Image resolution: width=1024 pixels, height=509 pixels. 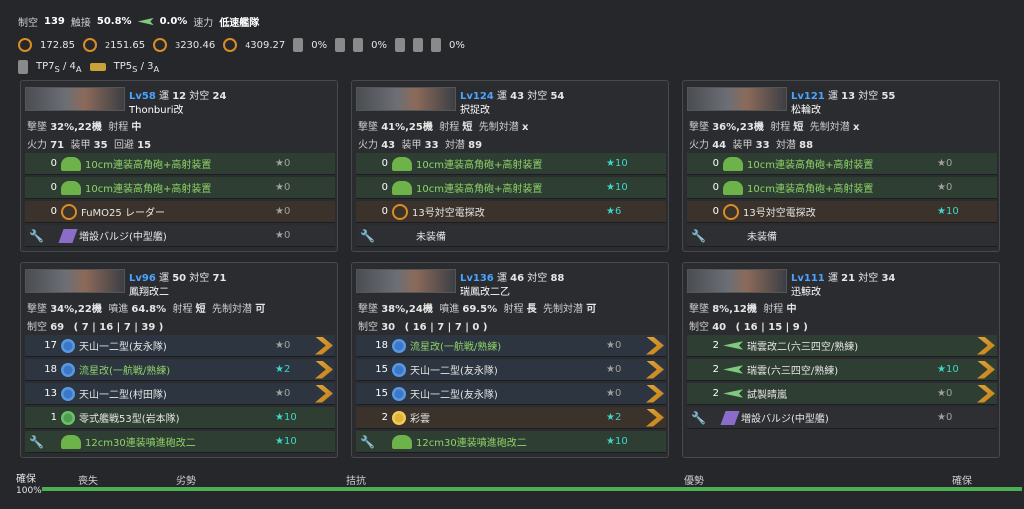 What do you see at coordinates (180, 346) in the screenshot?
I see `equipment-slot: 17 天山一二型(友永隊) ★0` at bounding box center [180, 346].